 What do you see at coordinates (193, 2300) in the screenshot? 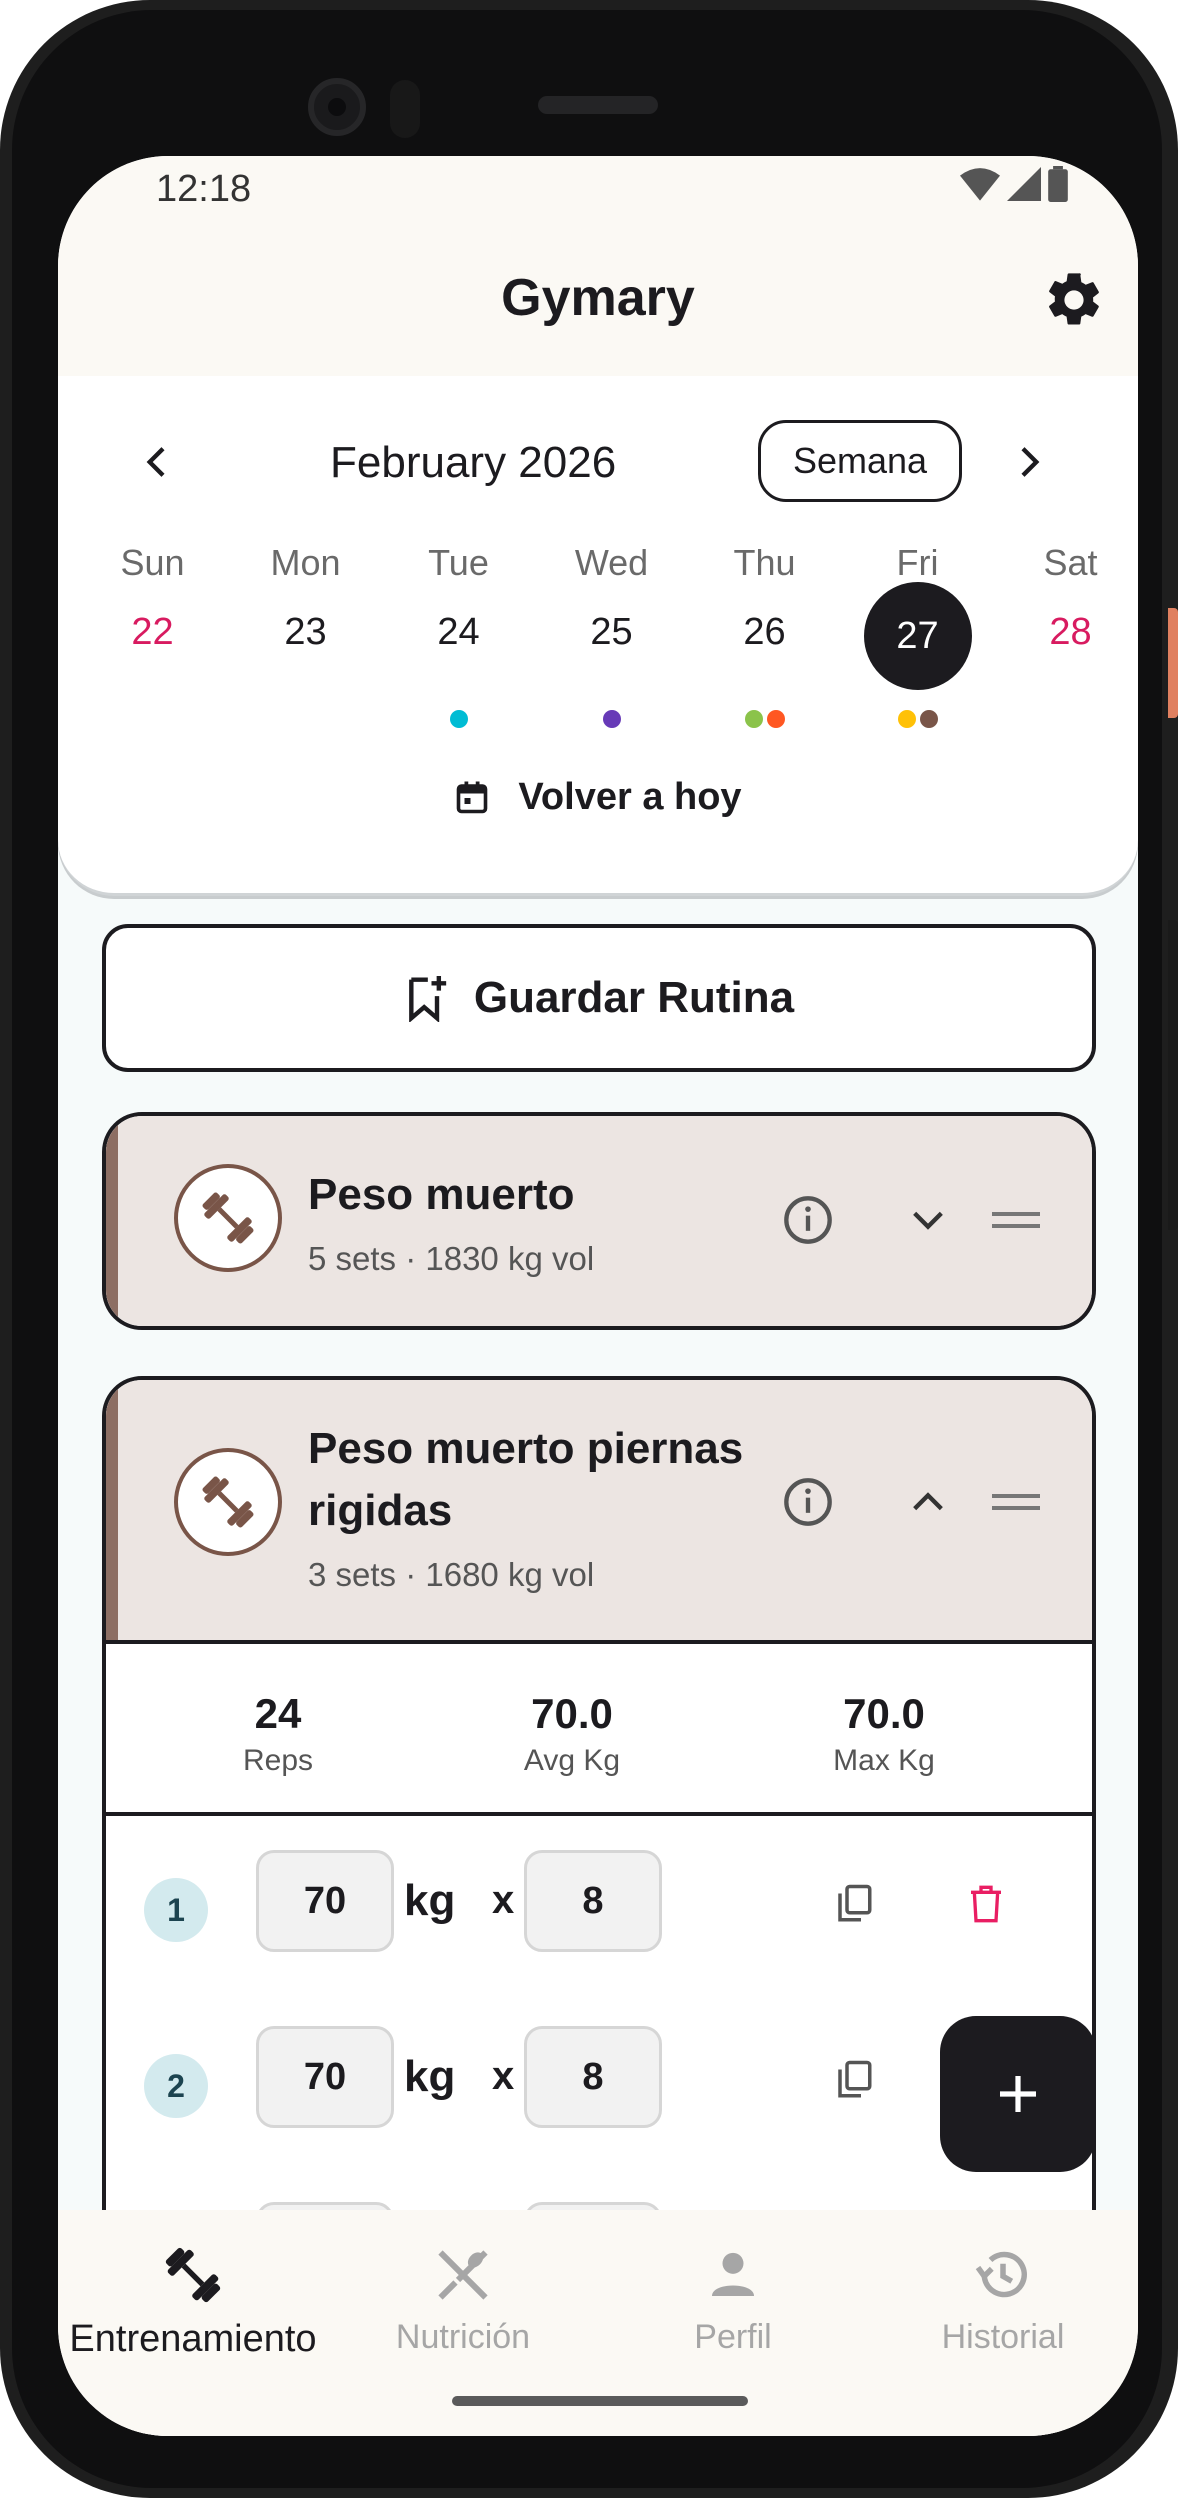
I see `nav-item-entrenamiento: Entrenamiento` at bounding box center [193, 2300].